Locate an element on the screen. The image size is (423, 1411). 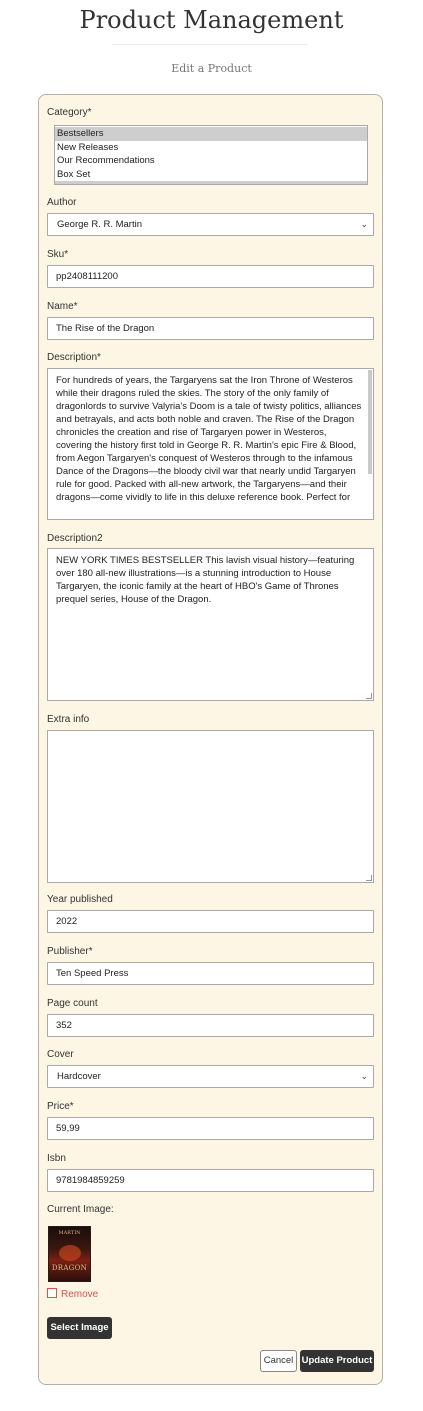
category-option-partial is located at coordinates (211, 182).